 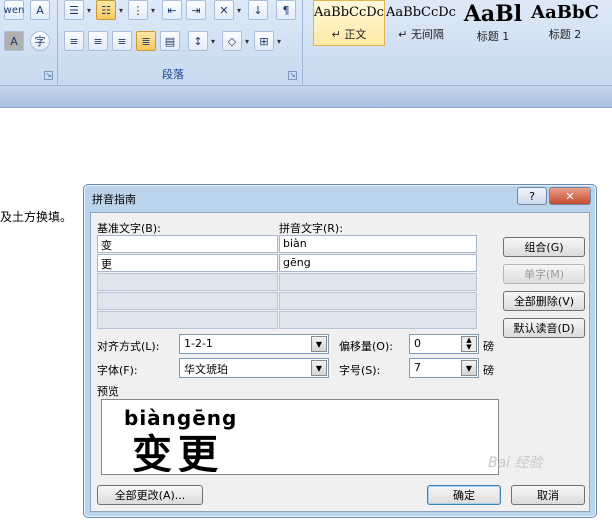 I want to click on document-text: 及土方换填。, so click(x=36, y=217).